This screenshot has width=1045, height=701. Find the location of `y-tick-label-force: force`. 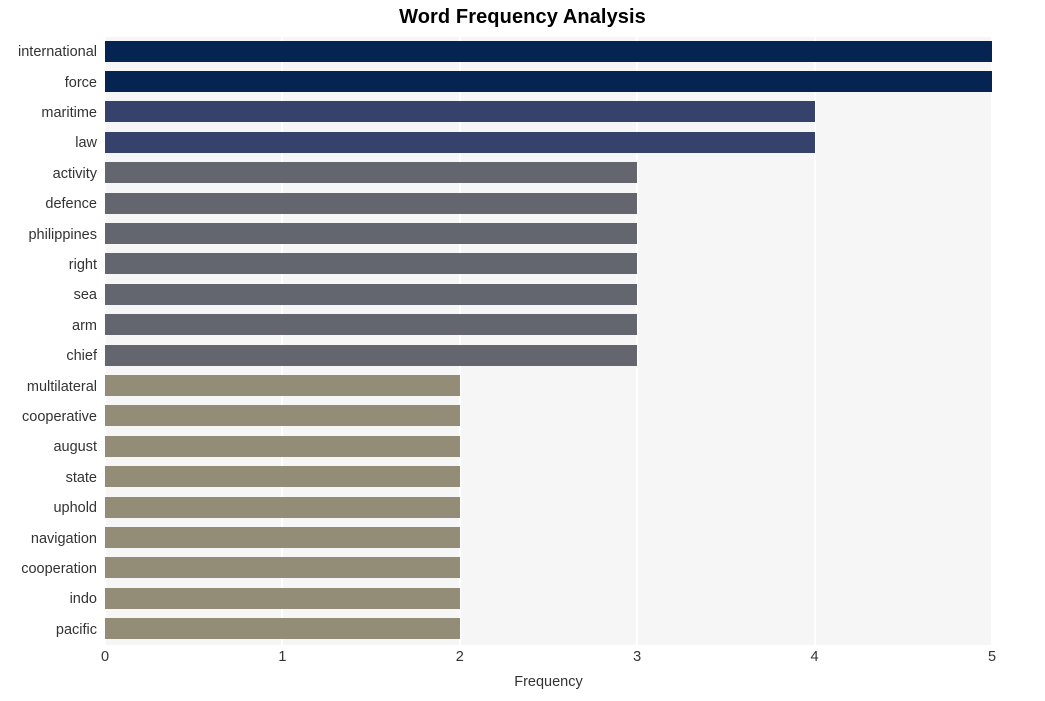

y-tick-label-force: force is located at coordinates (80, 82).